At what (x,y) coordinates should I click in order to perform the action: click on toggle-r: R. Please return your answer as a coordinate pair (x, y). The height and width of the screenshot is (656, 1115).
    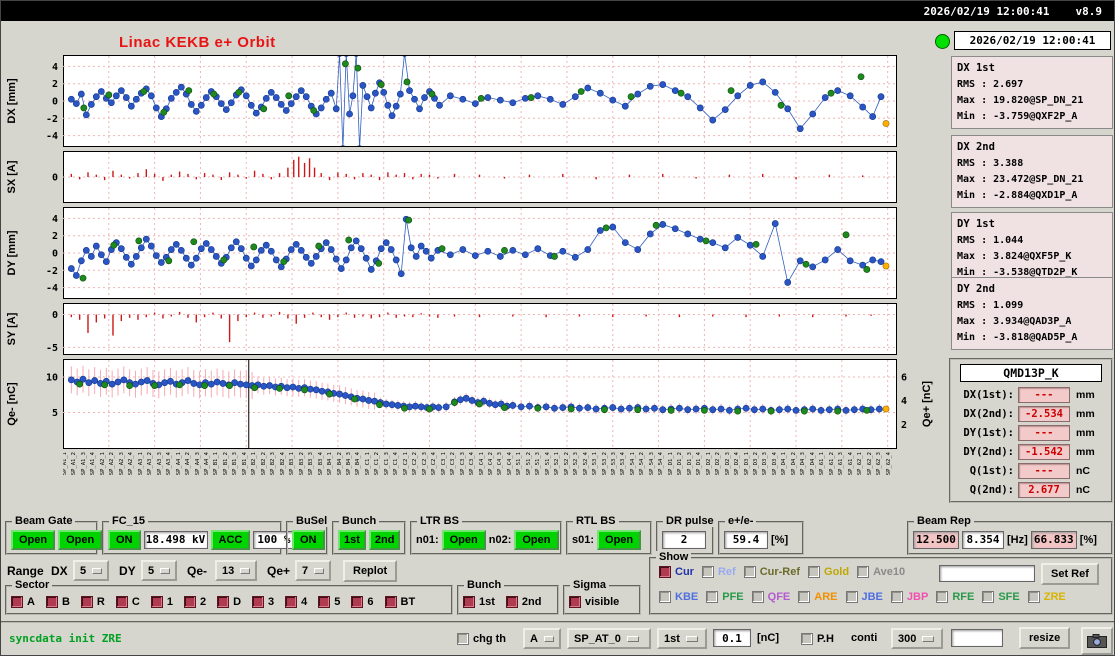
    Looking at the image, I should click on (92, 601).